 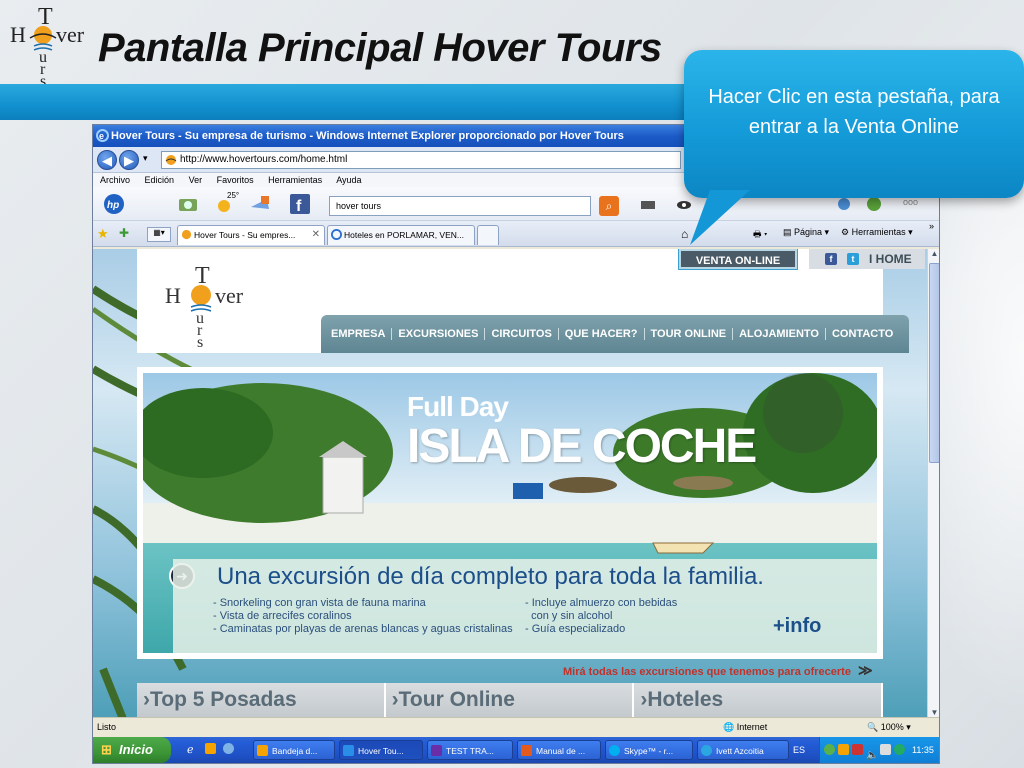 I want to click on back-button: ◀, so click(x=107, y=160).